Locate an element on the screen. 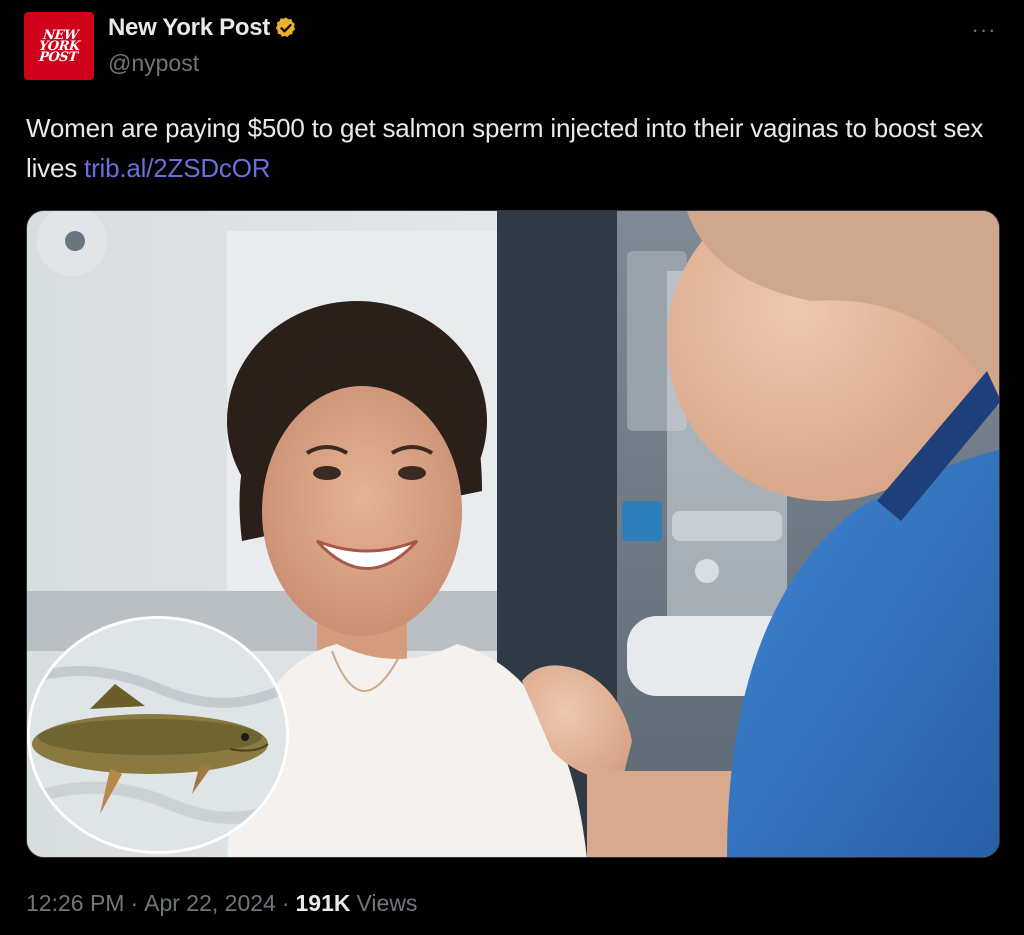 The width and height of the screenshot is (1024, 935). more-options-button: ··· is located at coordinates (984, 30).